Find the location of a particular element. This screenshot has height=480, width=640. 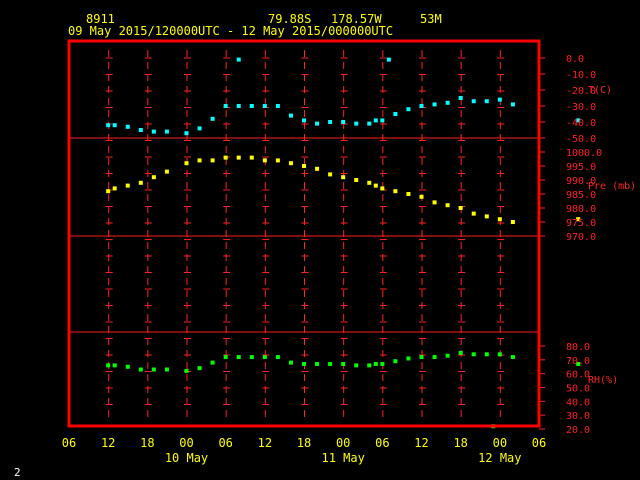

pressure-y-tick-label: 995.0 is located at coordinates (581, 167).